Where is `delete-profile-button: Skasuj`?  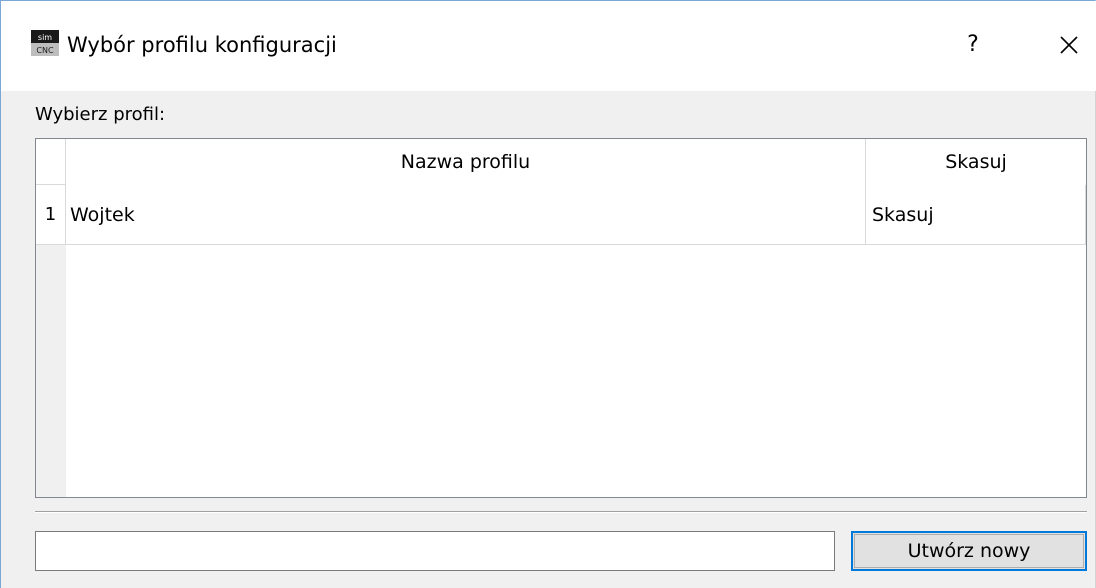 delete-profile-button: Skasuj is located at coordinates (976, 215).